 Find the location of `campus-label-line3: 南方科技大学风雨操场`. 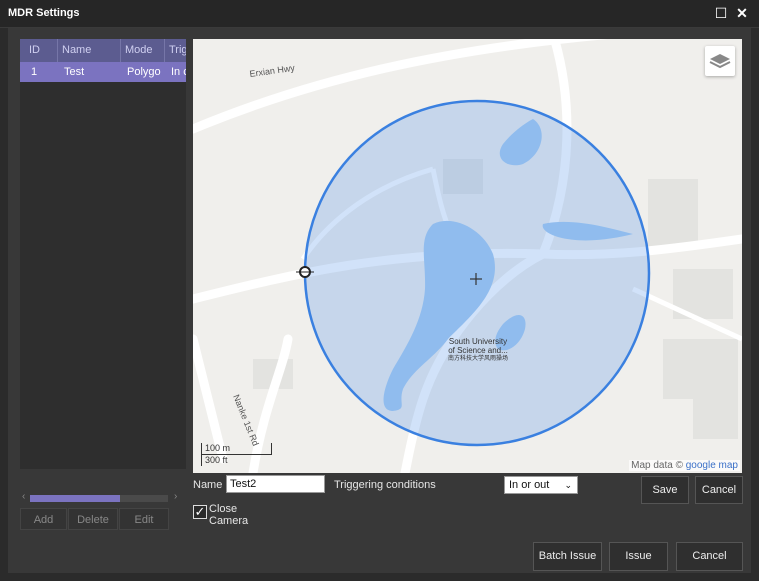

campus-label-line3: 南方科技大学风雨操场 is located at coordinates (478, 359).